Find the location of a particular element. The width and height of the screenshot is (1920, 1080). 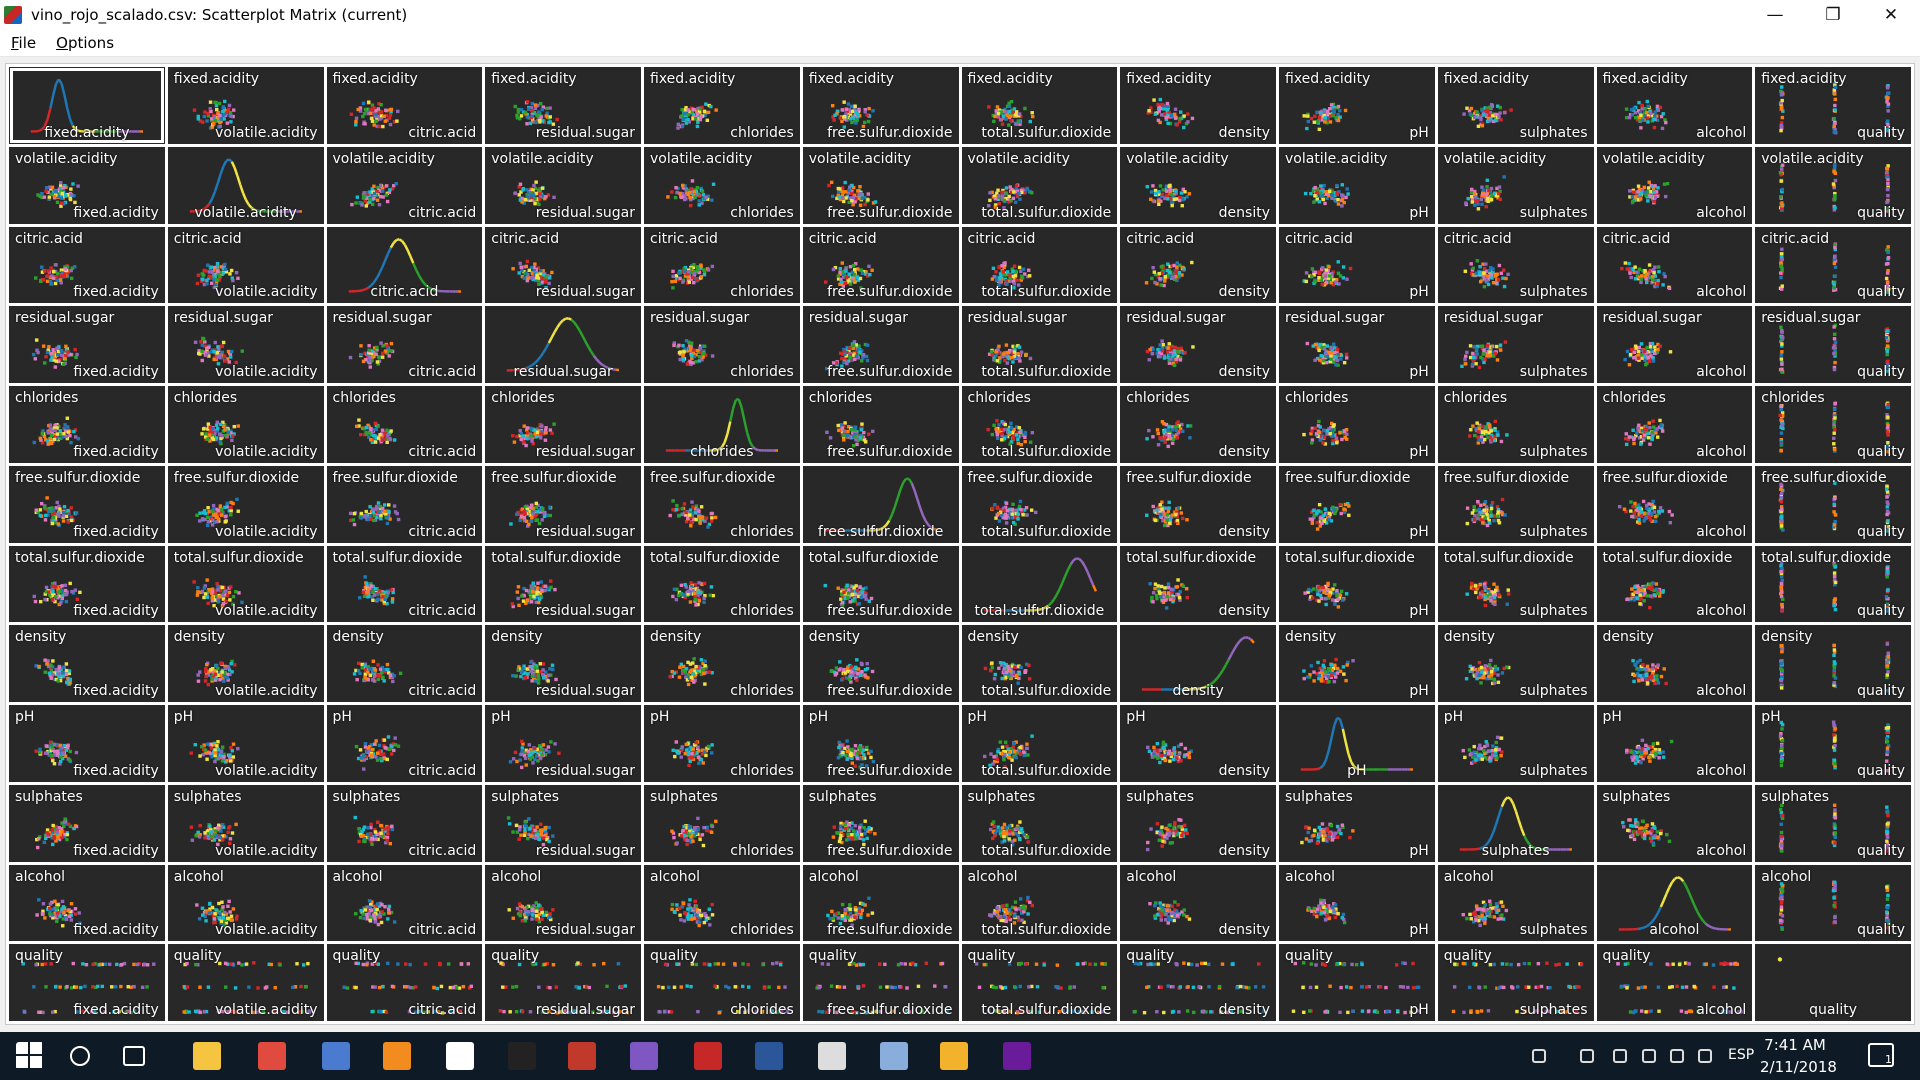

plot-chlorides-vs-pH: chlorides pH is located at coordinates (1357, 424).